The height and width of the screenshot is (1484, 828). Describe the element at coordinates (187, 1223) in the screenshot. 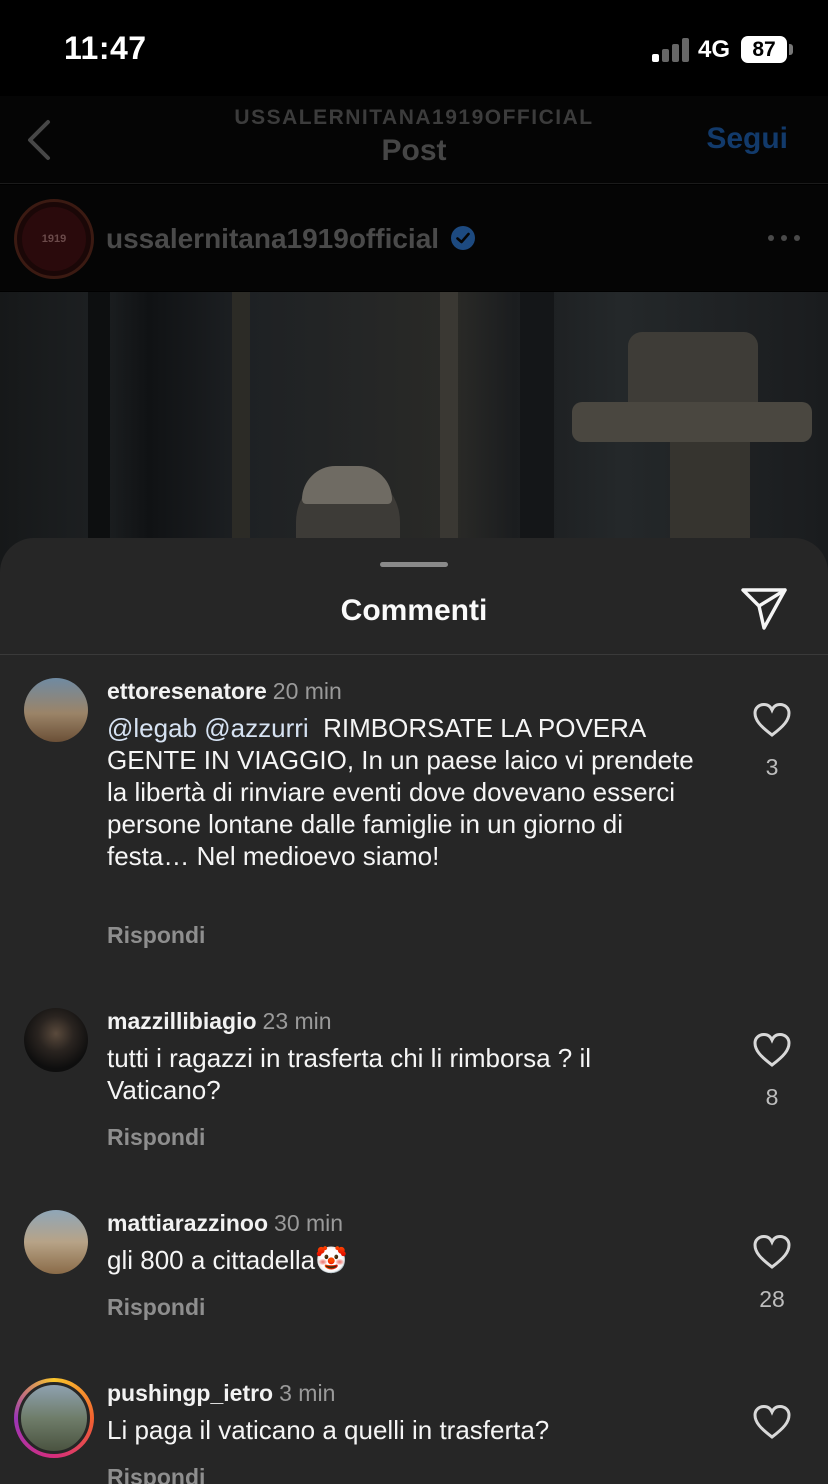

I see `comment-username-text: mattiarazzinoo` at that location.